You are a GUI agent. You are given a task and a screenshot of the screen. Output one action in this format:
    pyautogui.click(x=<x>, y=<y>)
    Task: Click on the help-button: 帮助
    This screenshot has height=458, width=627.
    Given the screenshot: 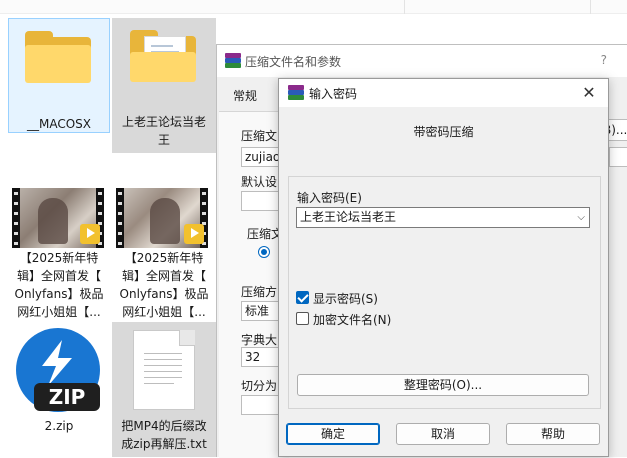 What is the action you would take?
    pyautogui.click(x=553, y=434)
    